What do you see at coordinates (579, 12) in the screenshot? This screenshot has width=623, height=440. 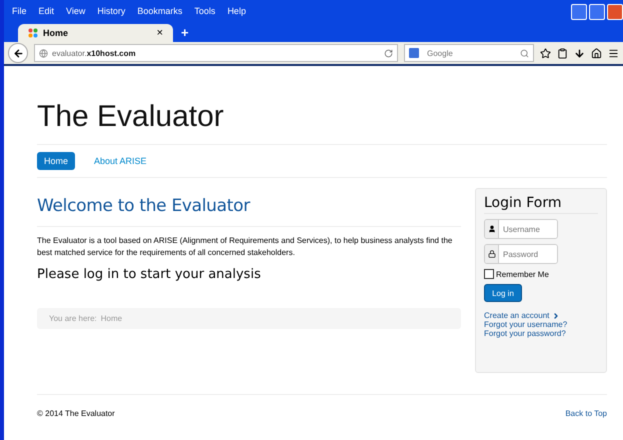 I see `minimize-button` at bounding box center [579, 12].